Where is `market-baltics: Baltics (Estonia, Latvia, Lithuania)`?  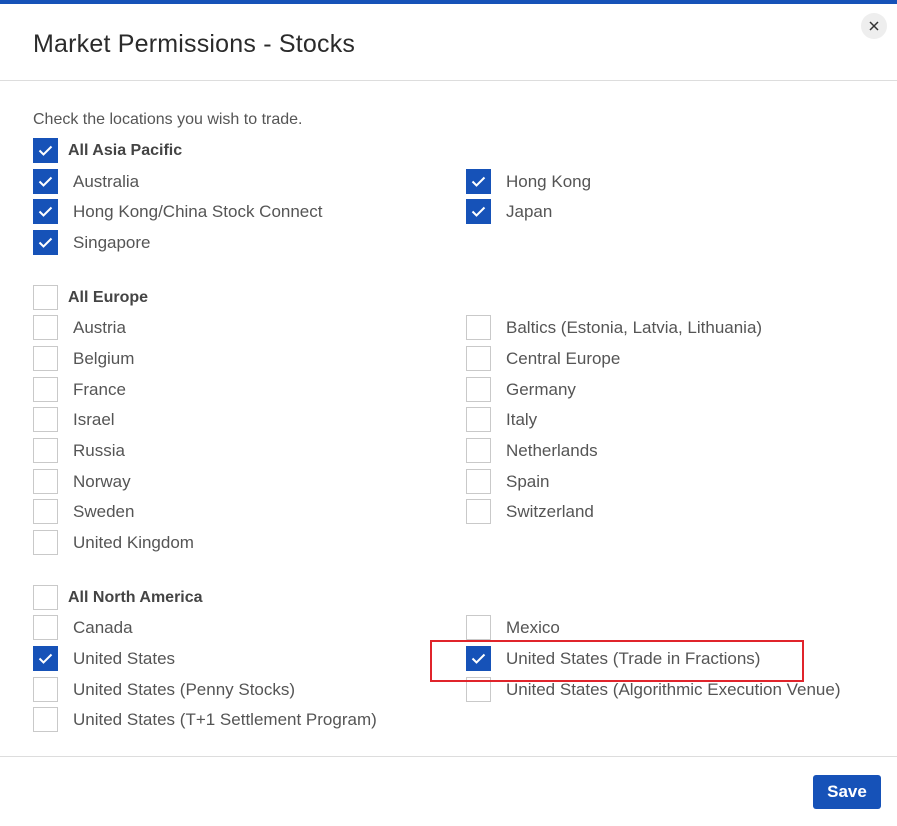 market-baltics: Baltics (Estonia, Latvia, Lithuania) is located at coordinates (614, 327).